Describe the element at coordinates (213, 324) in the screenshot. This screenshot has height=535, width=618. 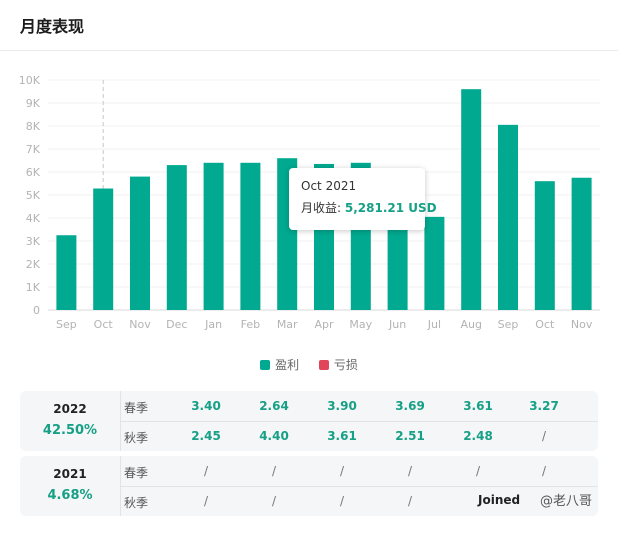
I see `x-tick-label: Jan` at that location.